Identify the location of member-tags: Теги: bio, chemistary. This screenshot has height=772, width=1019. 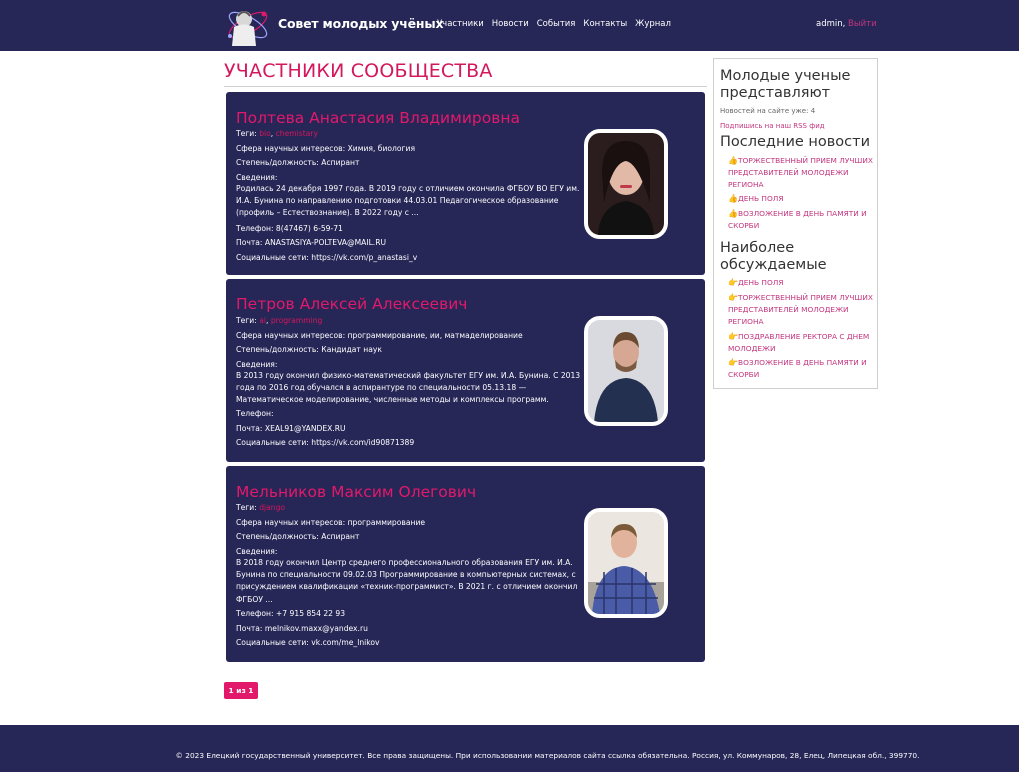
(277, 133).